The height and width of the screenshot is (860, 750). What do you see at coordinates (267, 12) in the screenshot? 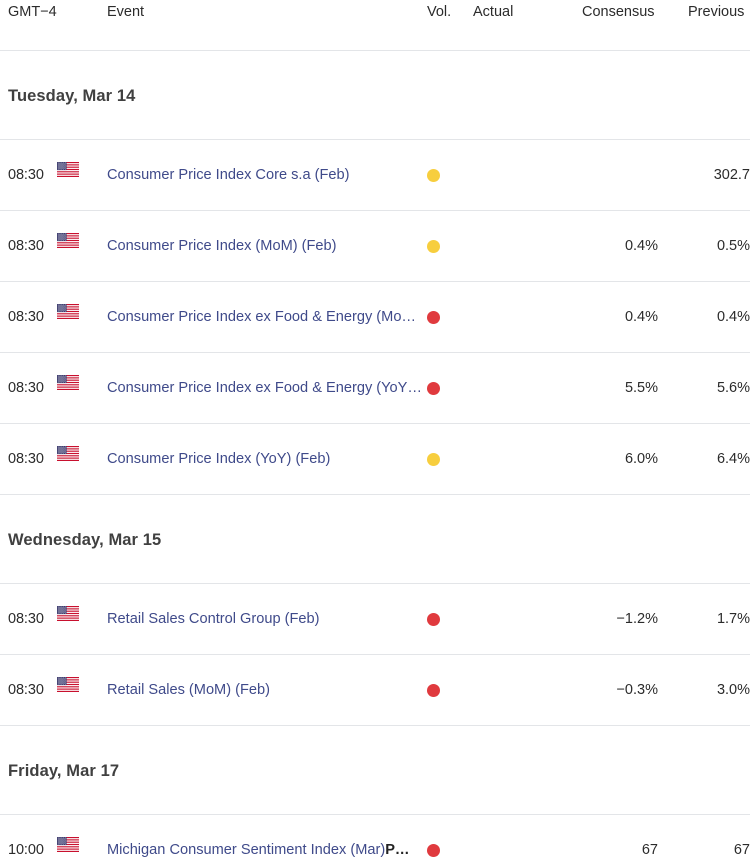
I see `column-header-event: Event` at bounding box center [267, 12].